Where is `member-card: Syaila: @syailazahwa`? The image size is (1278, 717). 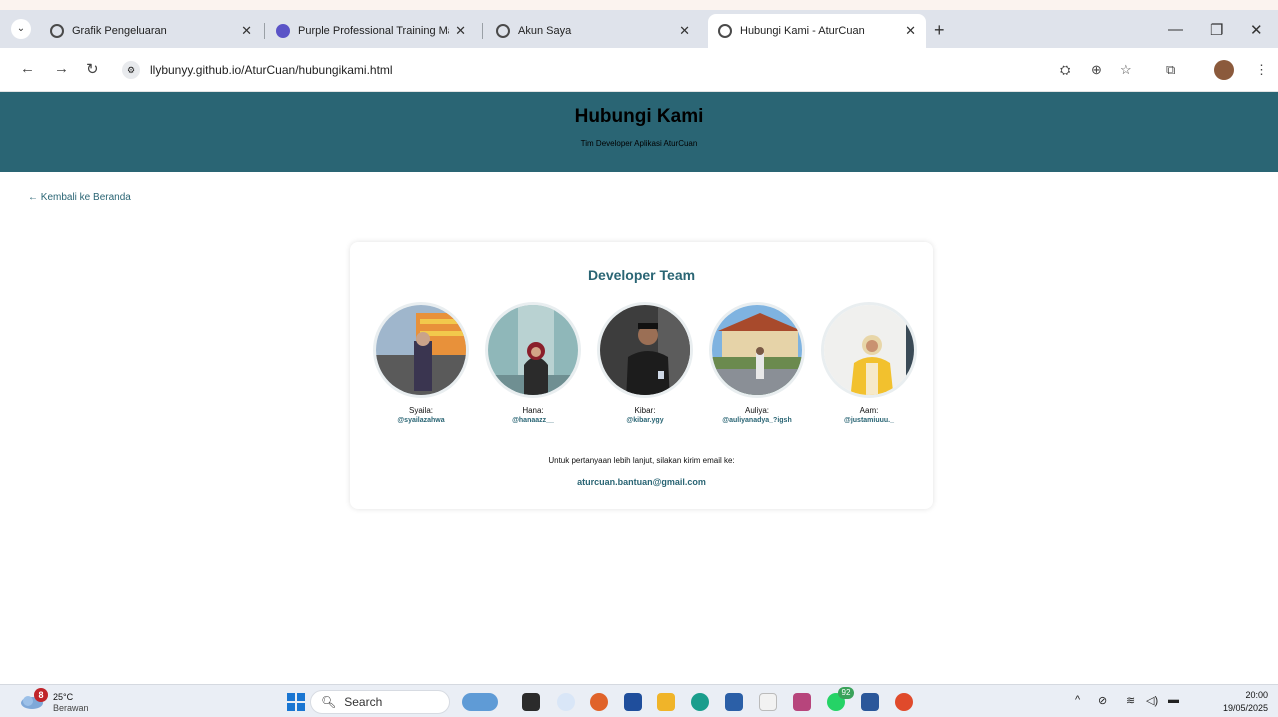
member-card: Syaila: @syailazahwa is located at coordinates (421, 363).